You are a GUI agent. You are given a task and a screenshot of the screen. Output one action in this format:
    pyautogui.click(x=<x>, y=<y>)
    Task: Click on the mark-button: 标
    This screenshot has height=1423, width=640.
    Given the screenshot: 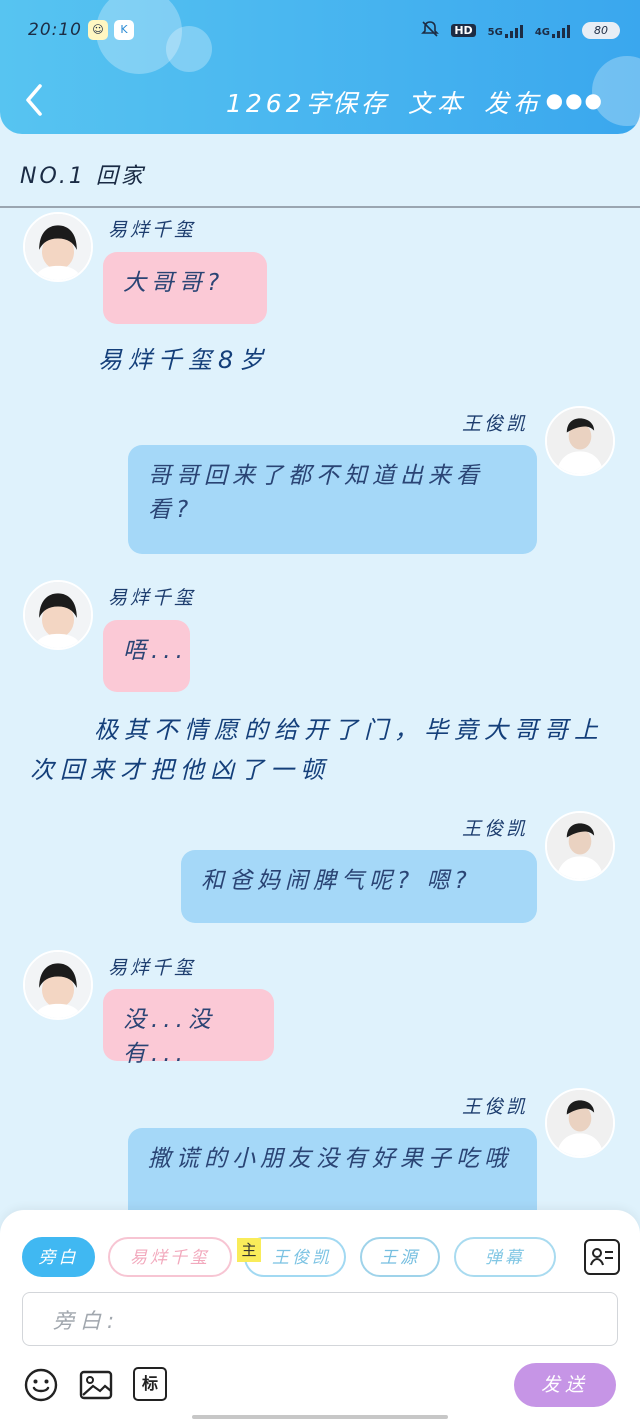 What is the action you would take?
    pyautogui.click(x=150, y=1384)
    